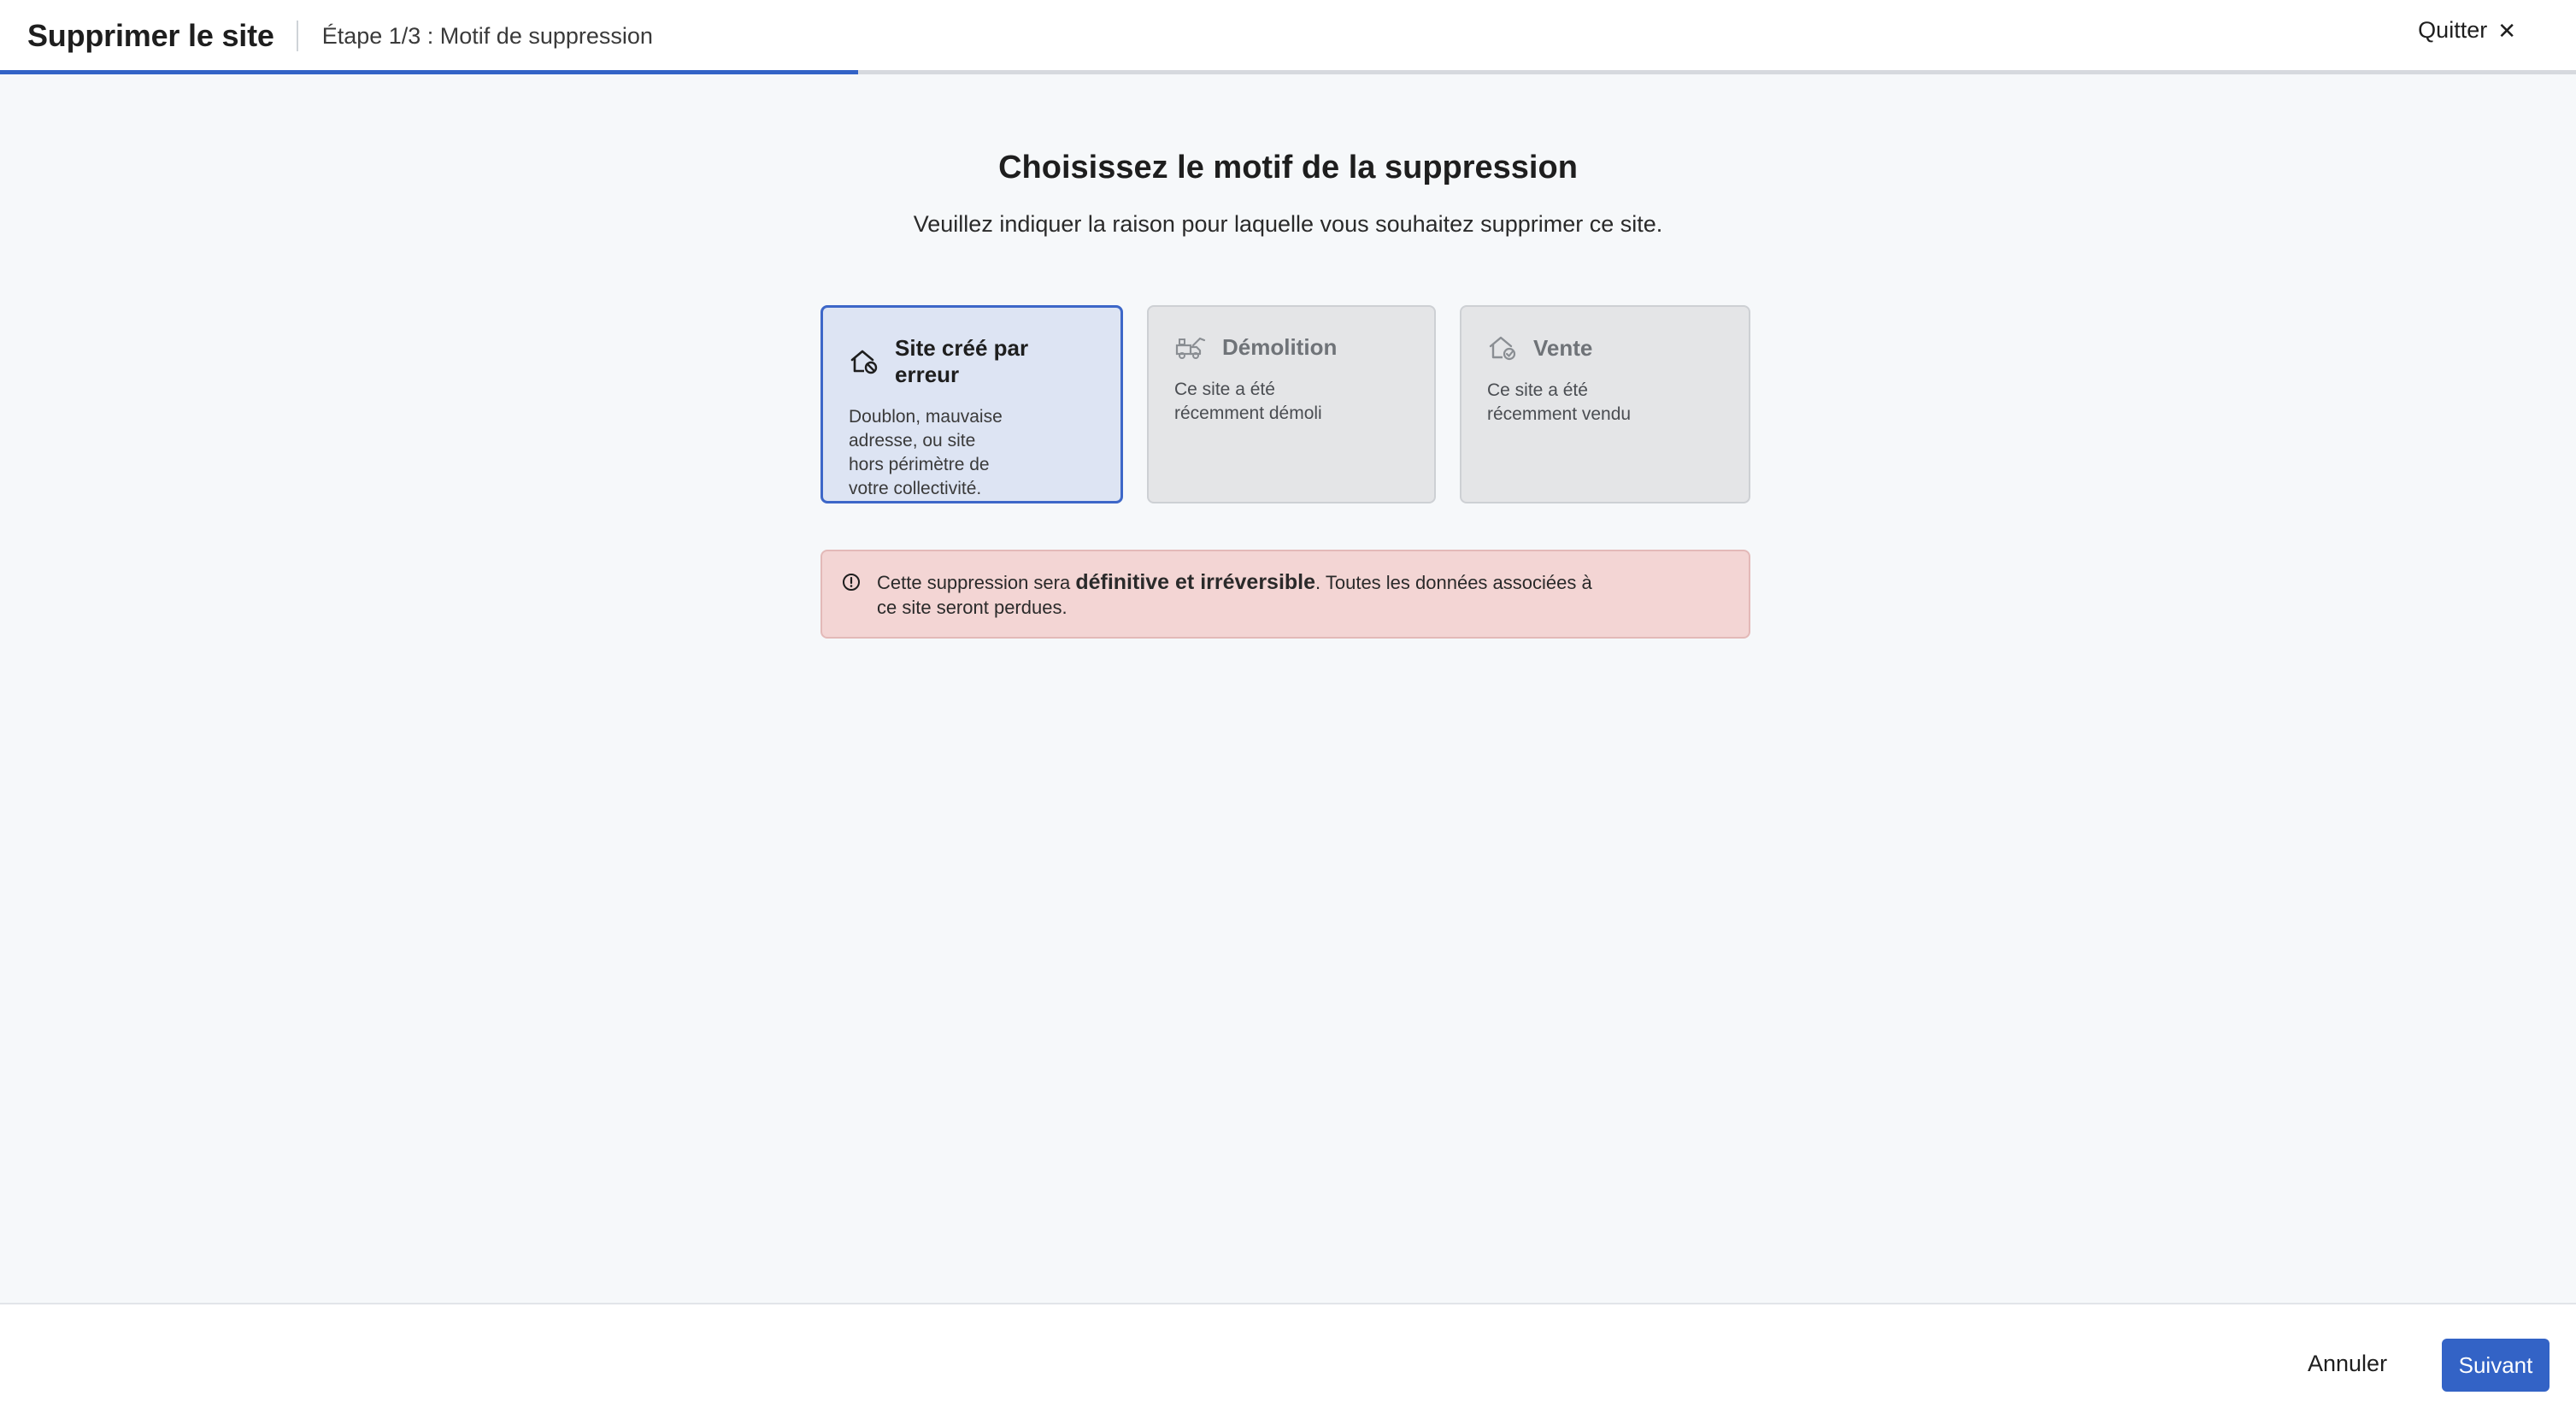 This screenshot has height=1419, width=2576. What do you see at coordinates (2347, 1364) in the screenshot?
I see `cancel-button: Annuler` at bounding box center [2347, 1364].